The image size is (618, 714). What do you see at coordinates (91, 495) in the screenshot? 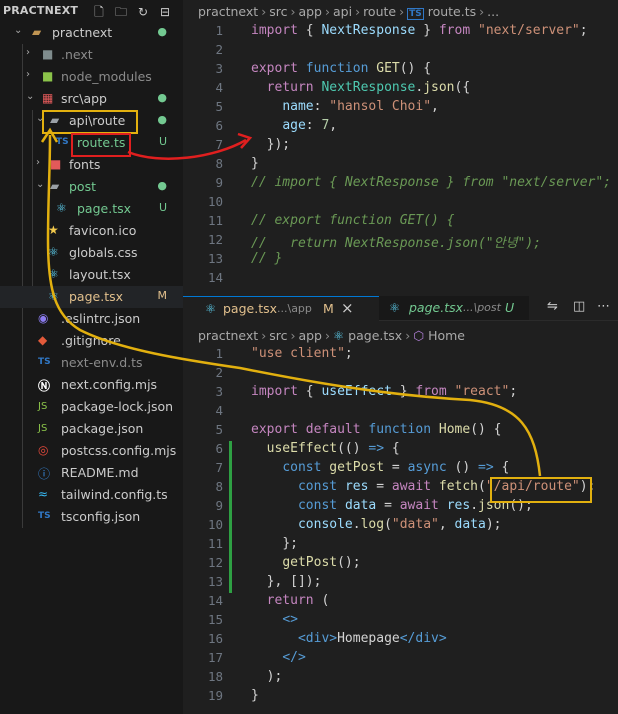
I see `tree-item-tailwind-config: ≈ tailwind.config.ts` at bounding box center [91, 495].